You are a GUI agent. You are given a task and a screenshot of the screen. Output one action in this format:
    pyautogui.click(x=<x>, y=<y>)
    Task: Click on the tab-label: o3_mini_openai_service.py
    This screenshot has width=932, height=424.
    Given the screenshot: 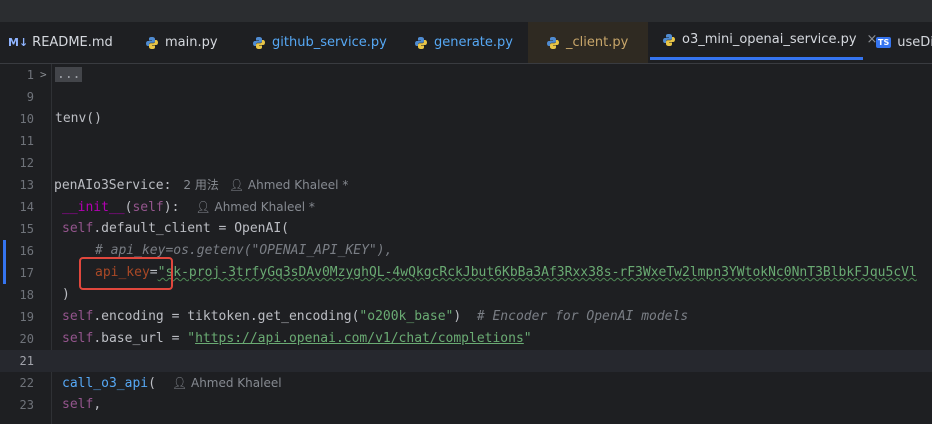 What is the action you would take?
    pyautogui.click(x=769, y=39)
    